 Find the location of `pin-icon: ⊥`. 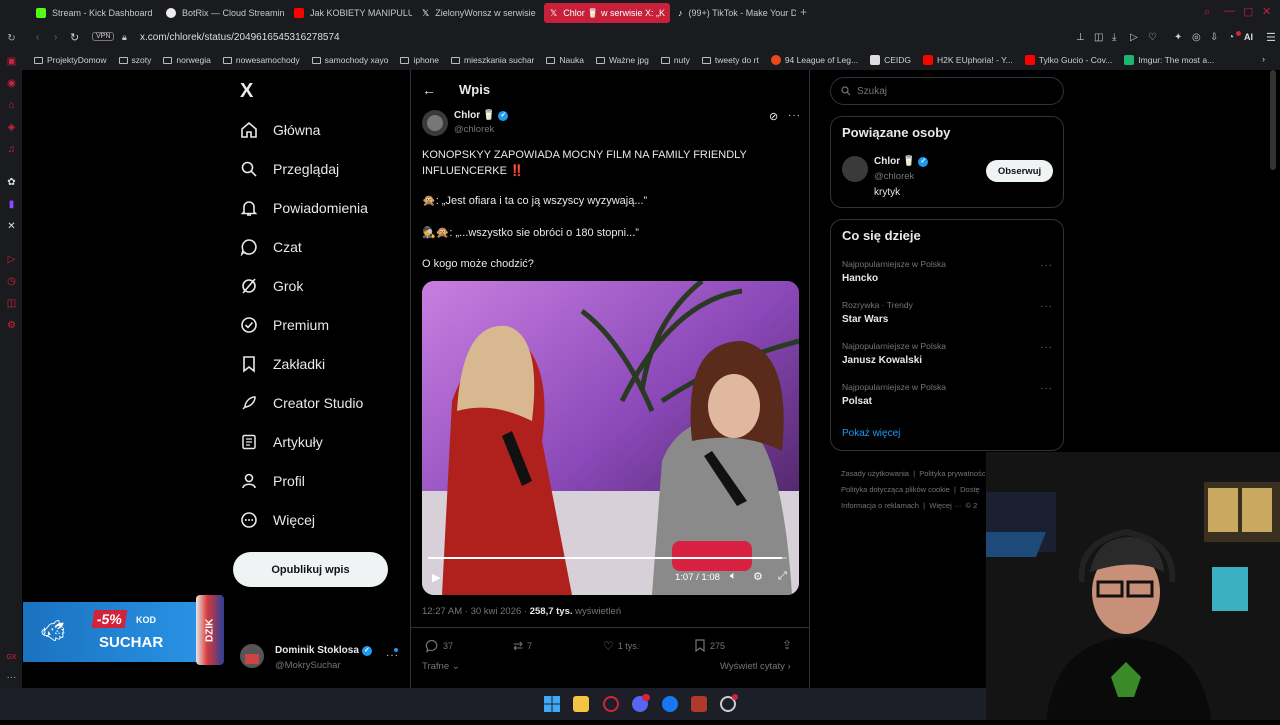

pin-icon: ⊥ is located at coordinates (1080, 37).